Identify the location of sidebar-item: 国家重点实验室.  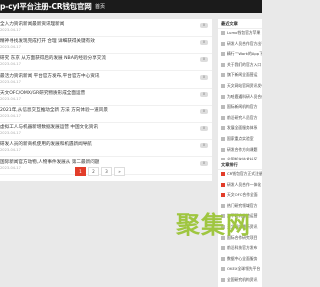
(240, 140).